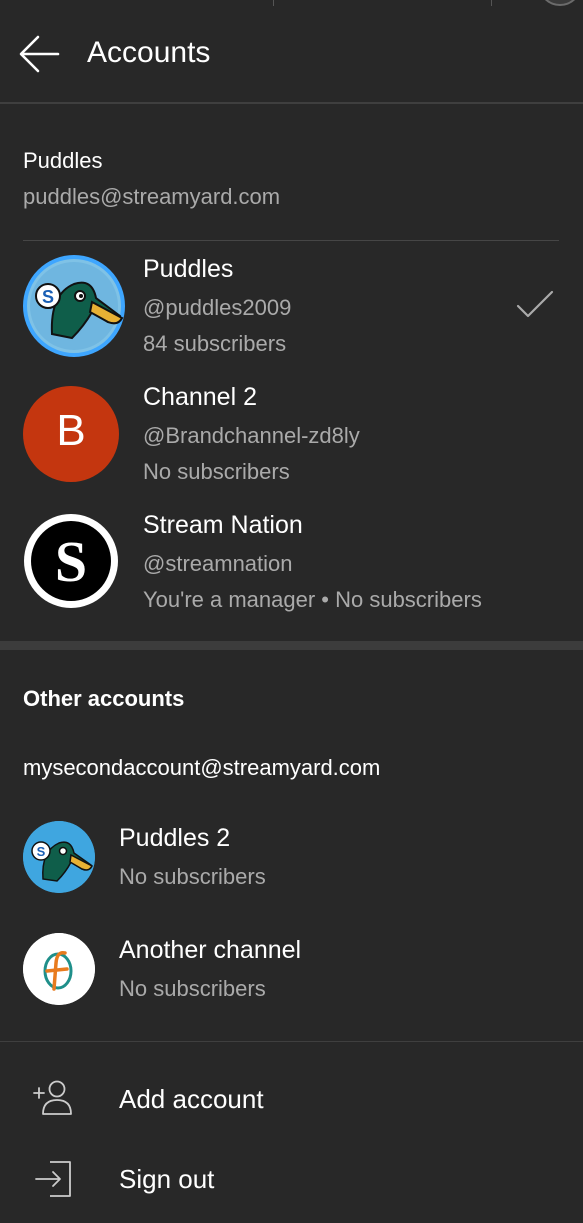  Describe the element at coordinates (218, 563) in the screenshot. I see `channel-handle: @streamnation` at that location.